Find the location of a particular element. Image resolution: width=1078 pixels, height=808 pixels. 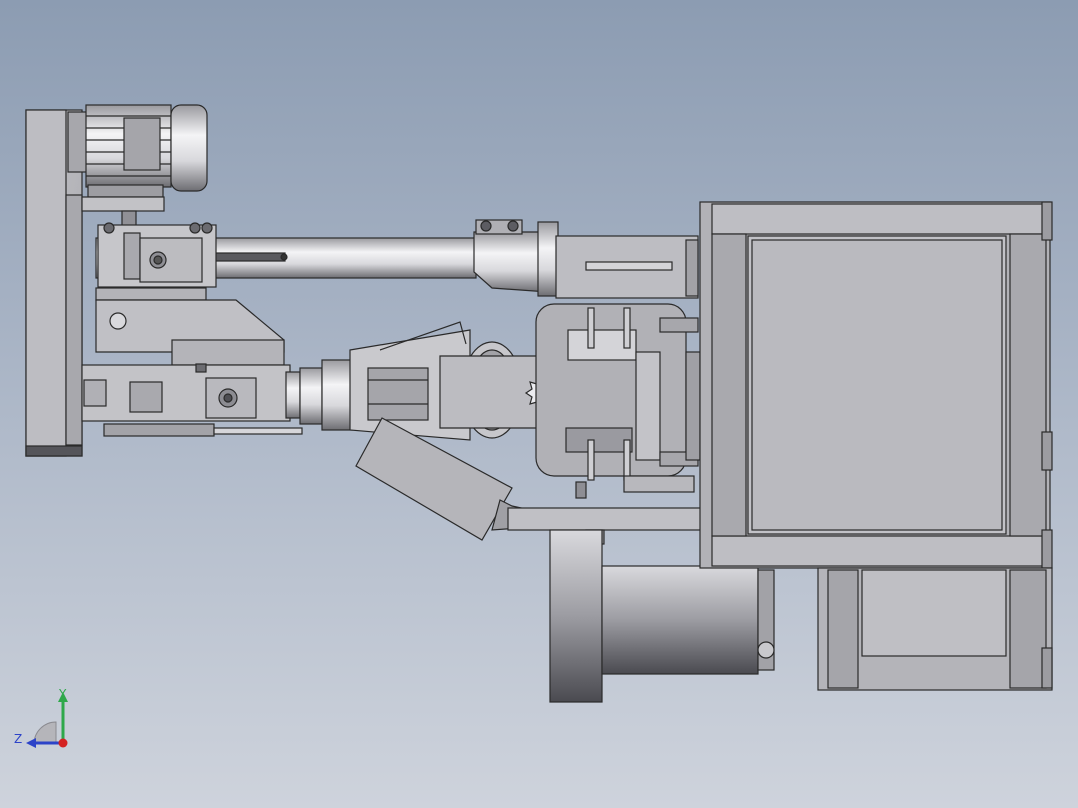

drive-motor is located at coordinates (137, 168).